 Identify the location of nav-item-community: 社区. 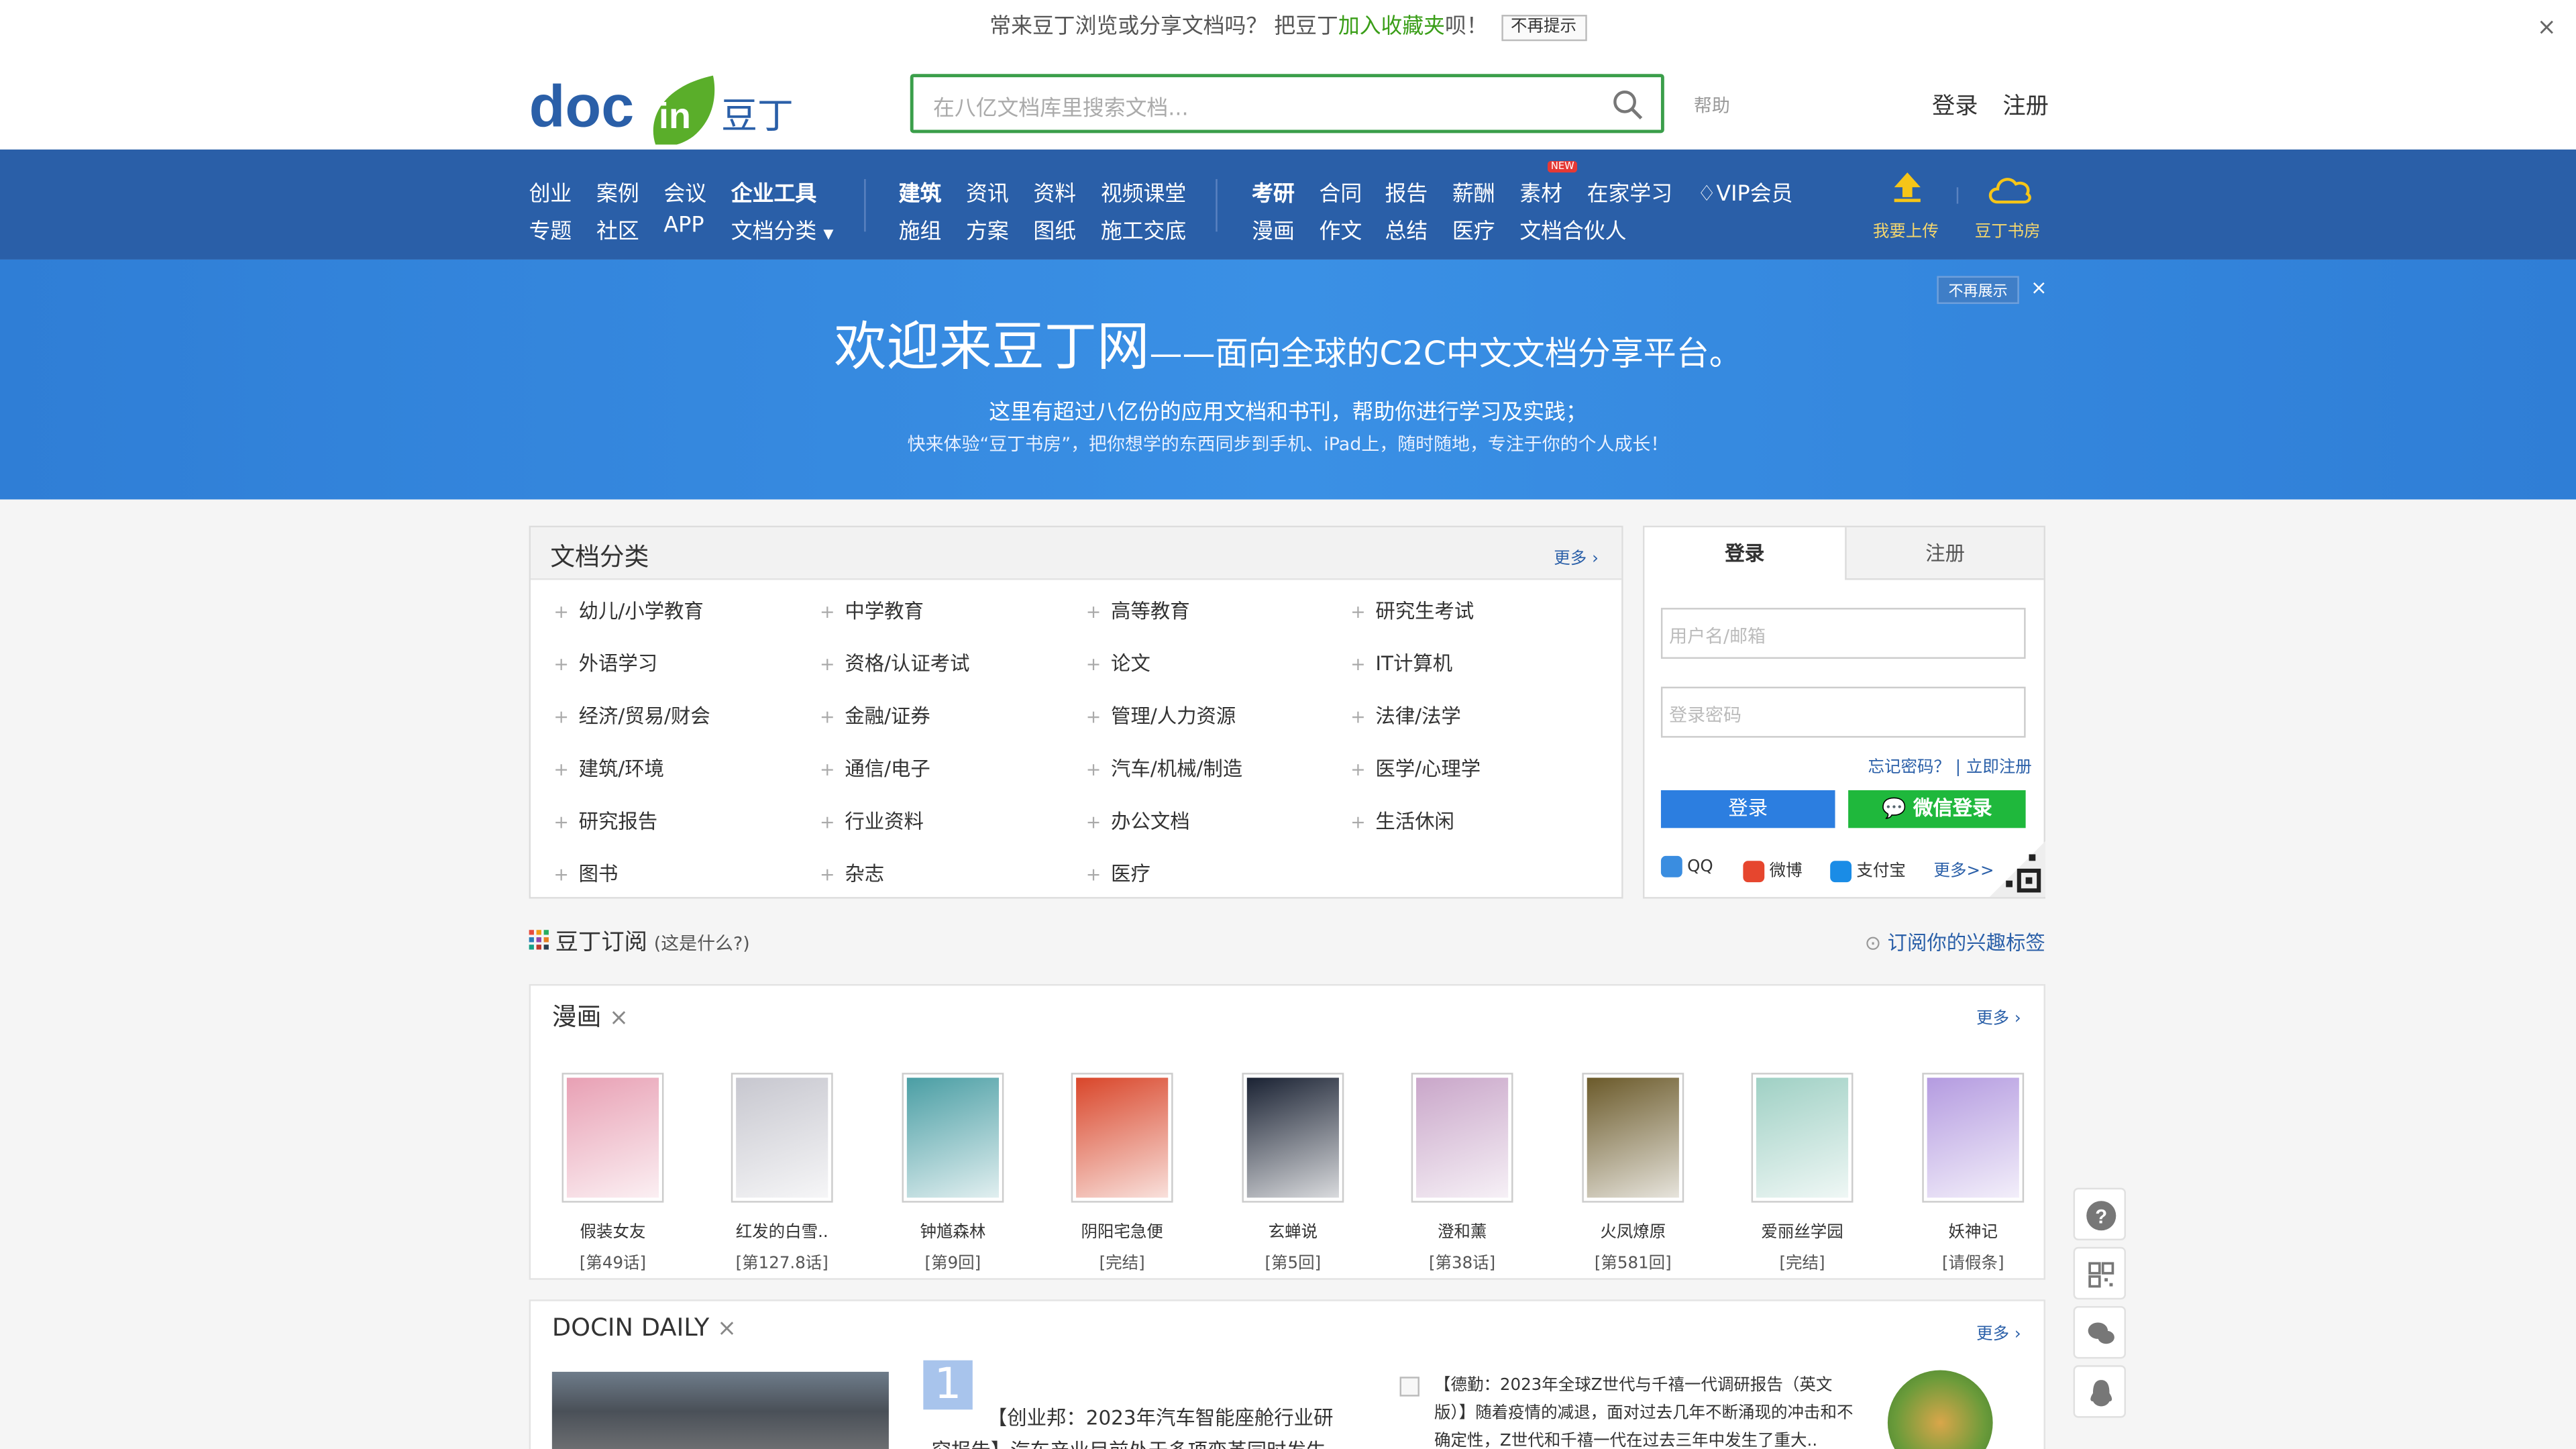
(617, 229).